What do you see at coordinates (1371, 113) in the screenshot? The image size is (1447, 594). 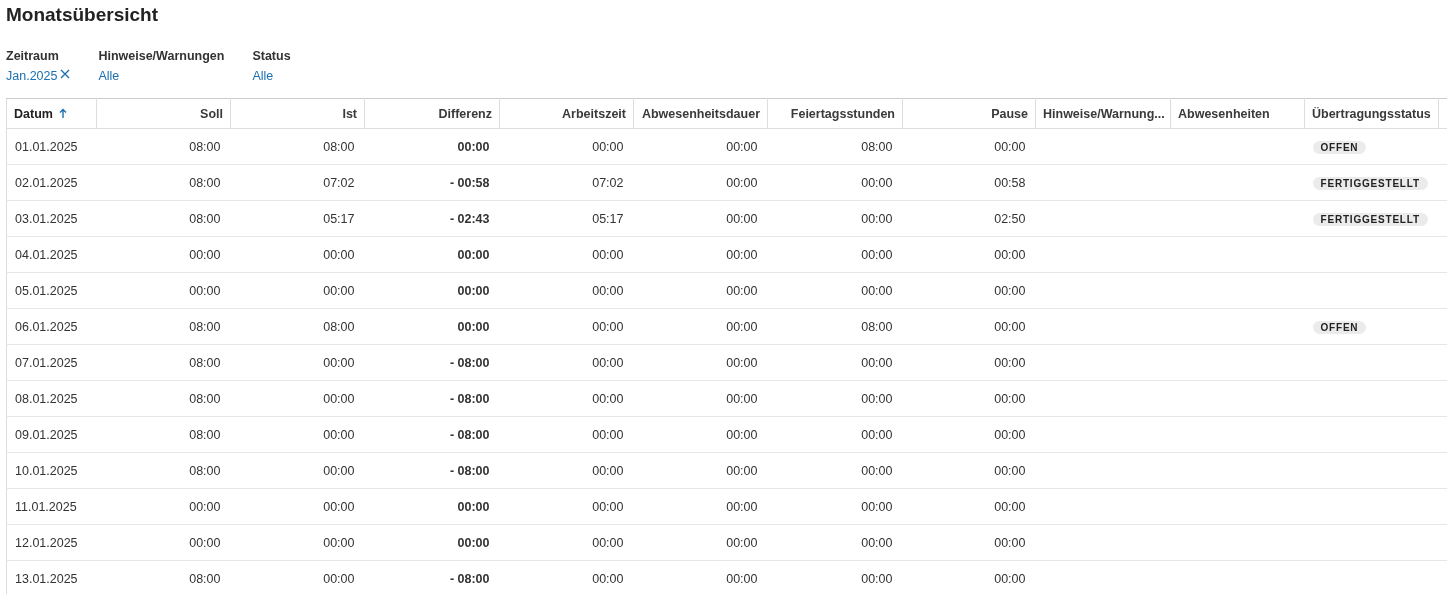 I see `column-header: Übertragungsstatus` at bounding box center [1371, 113].